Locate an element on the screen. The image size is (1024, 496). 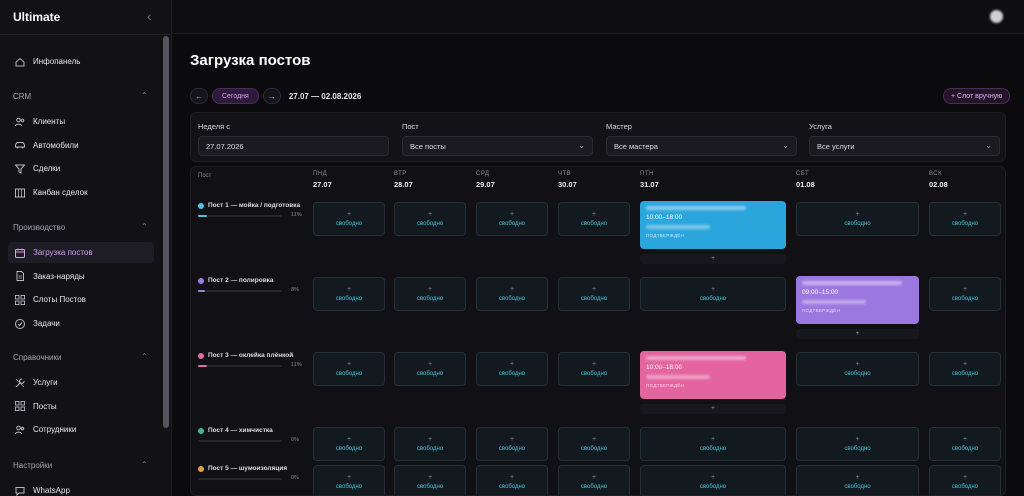
sidebar-item-label: Клиенты is located at coordinates (49, 121).